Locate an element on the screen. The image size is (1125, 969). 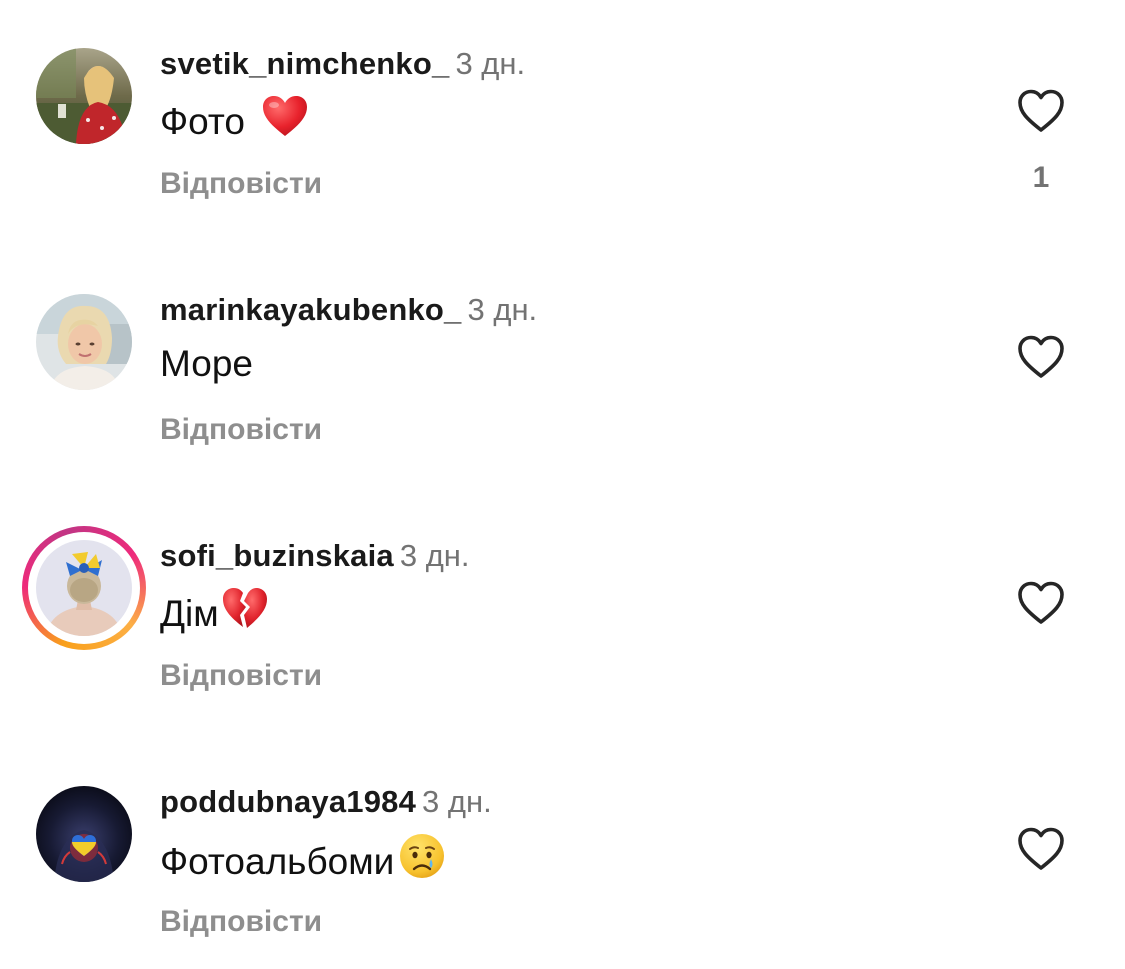
comment-text-content: Фотоальбоми is located at coordinates (277, 861).